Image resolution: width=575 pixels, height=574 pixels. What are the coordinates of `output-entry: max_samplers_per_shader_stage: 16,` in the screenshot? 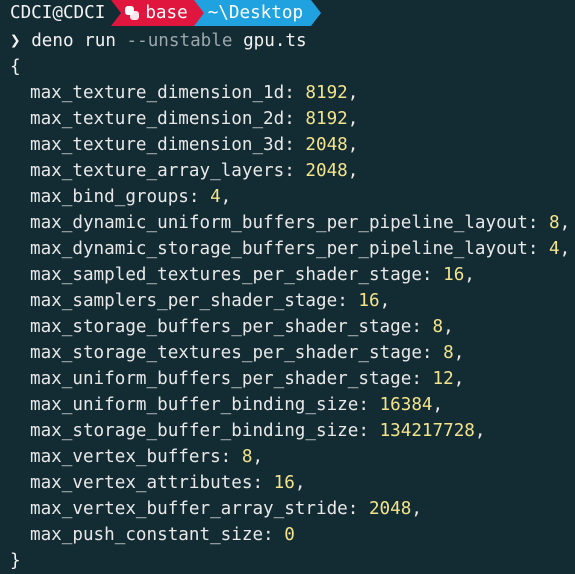 It's located at (210, 301).